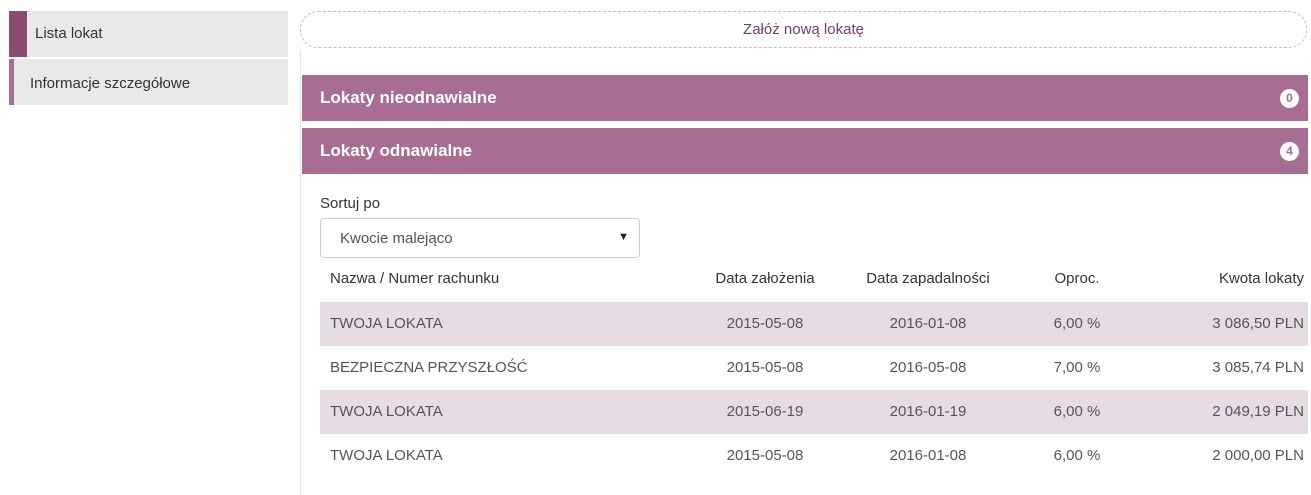 The width and height of the screenshot is (1311, 495). I want to click on sidebar-item-details: Informacje szczegółowe, so click(148, 82).